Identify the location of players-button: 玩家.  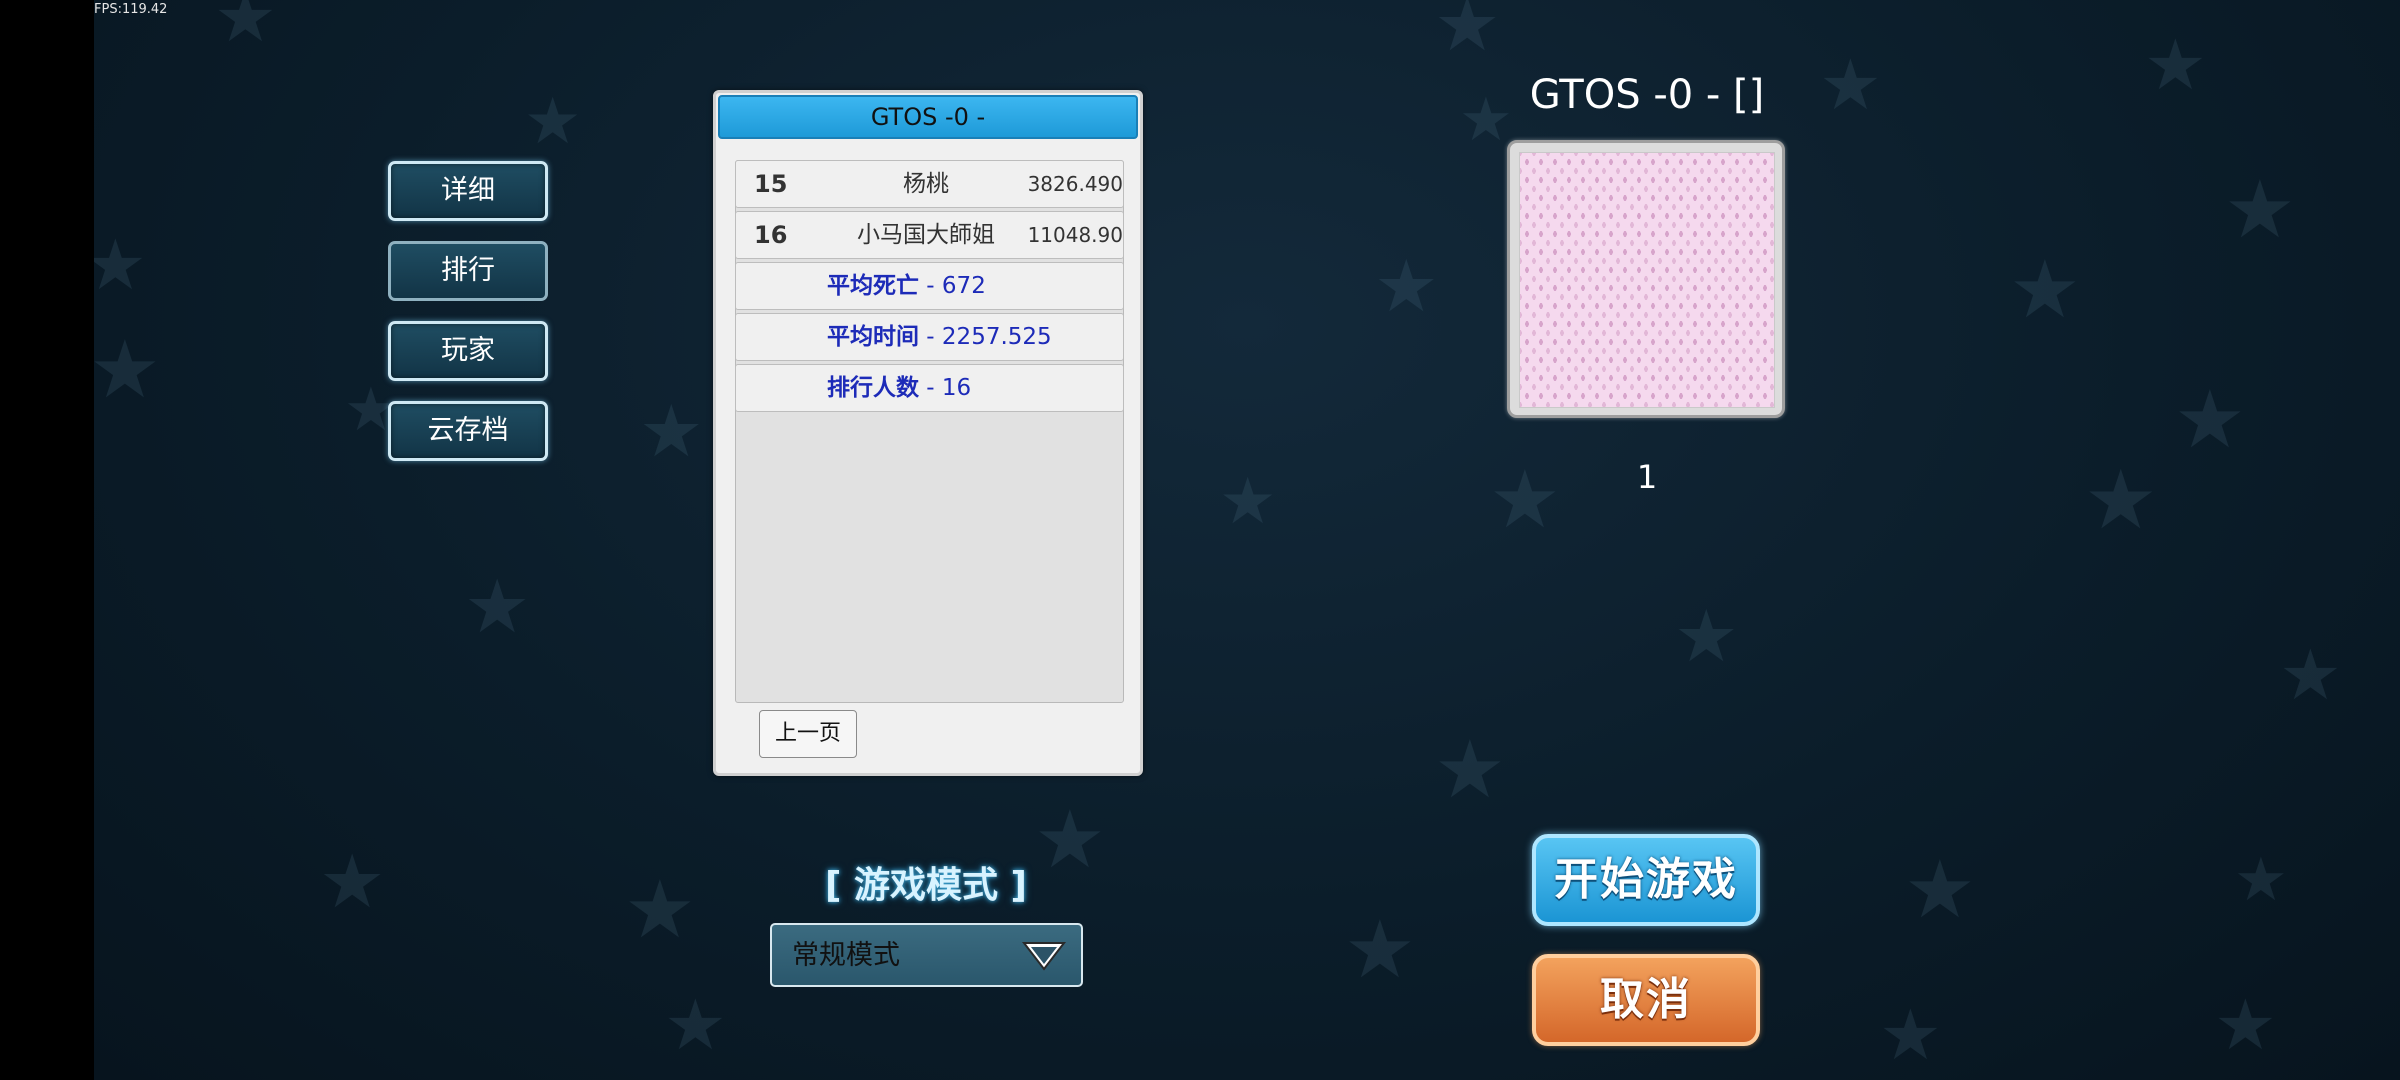
(468, 351).